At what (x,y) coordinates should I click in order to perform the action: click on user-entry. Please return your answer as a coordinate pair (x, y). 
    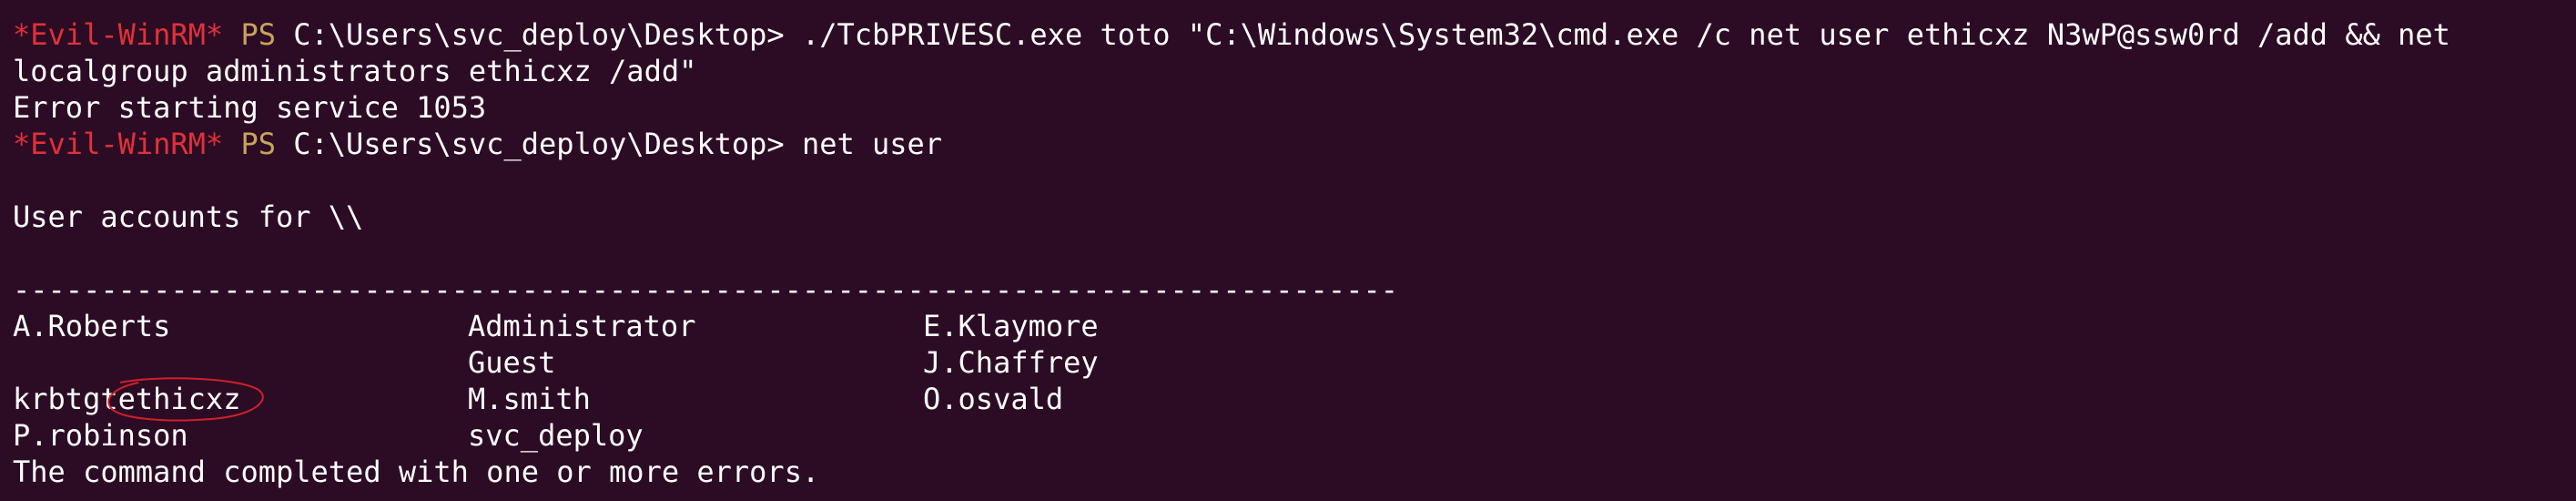
    Looking at the image, I should click on (1150, 435).